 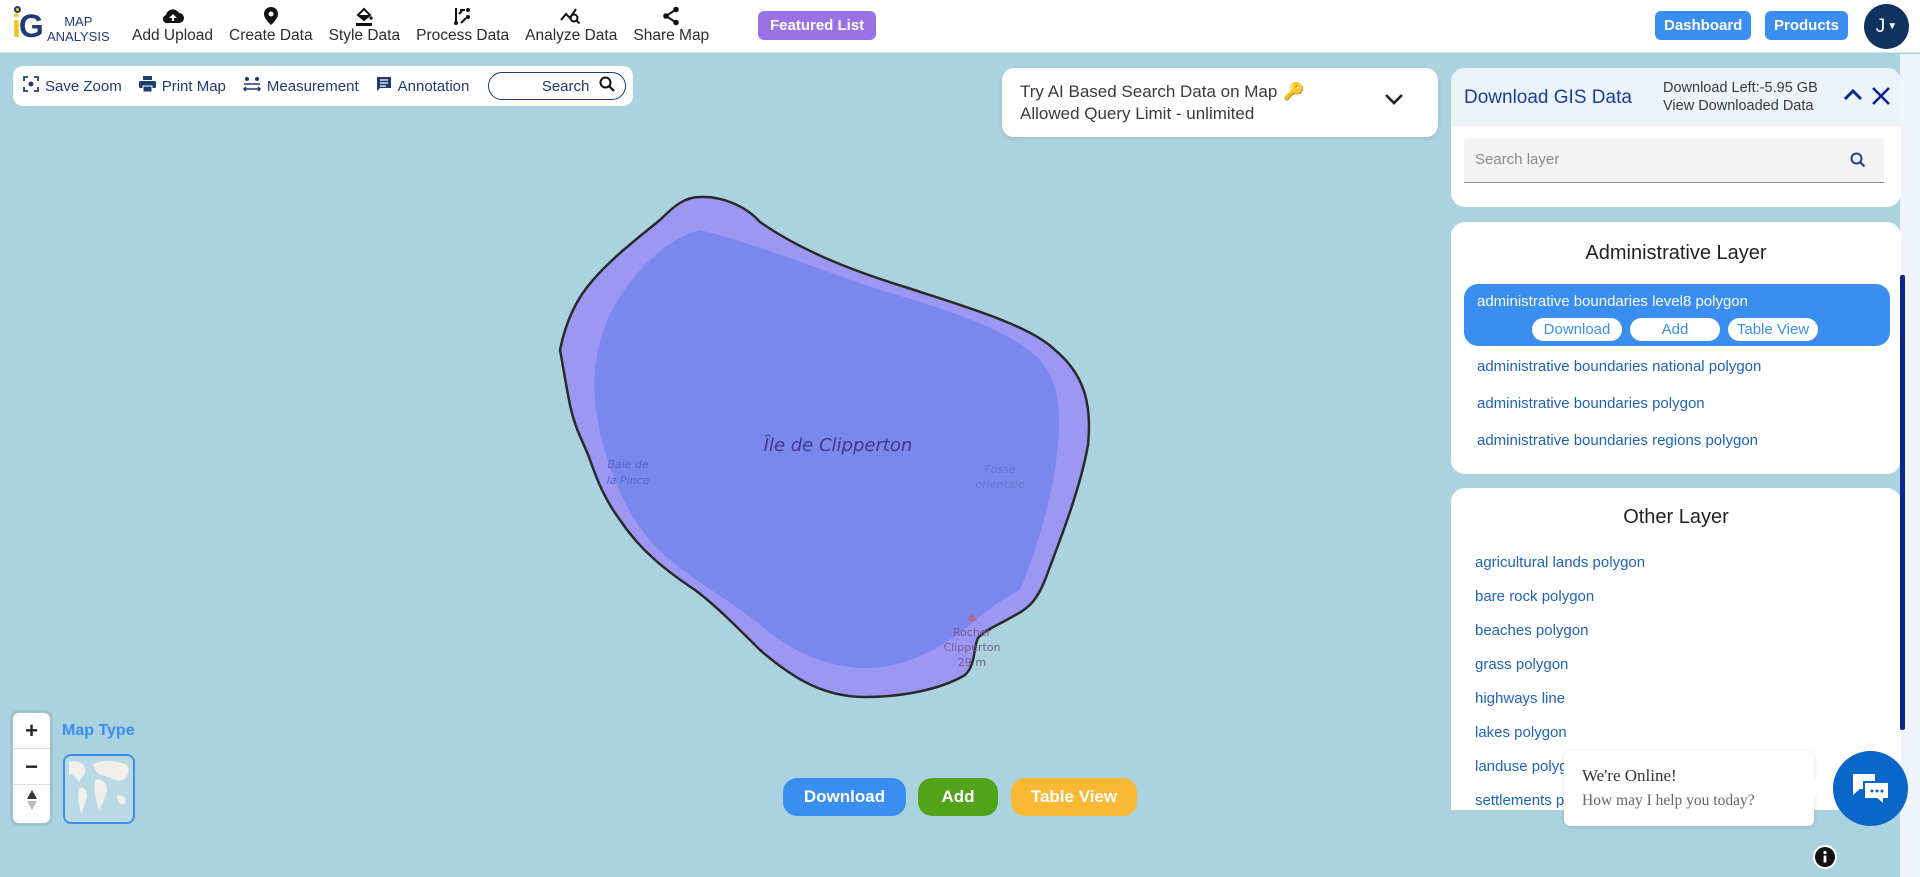 What do you see at coordinates (671, 16) in the screenshot?
I see `share-icon` at bounding box center [671, 16].